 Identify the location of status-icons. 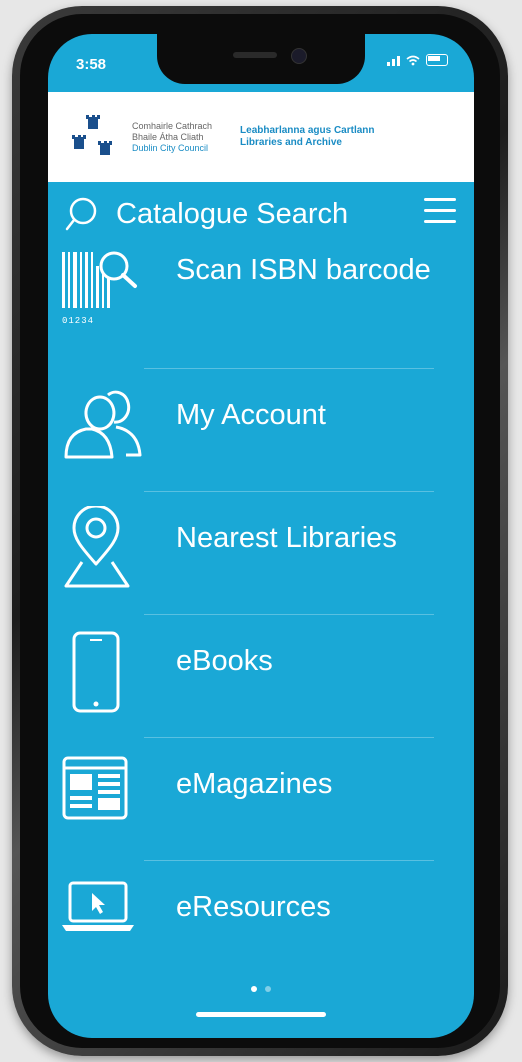
(417, 60).